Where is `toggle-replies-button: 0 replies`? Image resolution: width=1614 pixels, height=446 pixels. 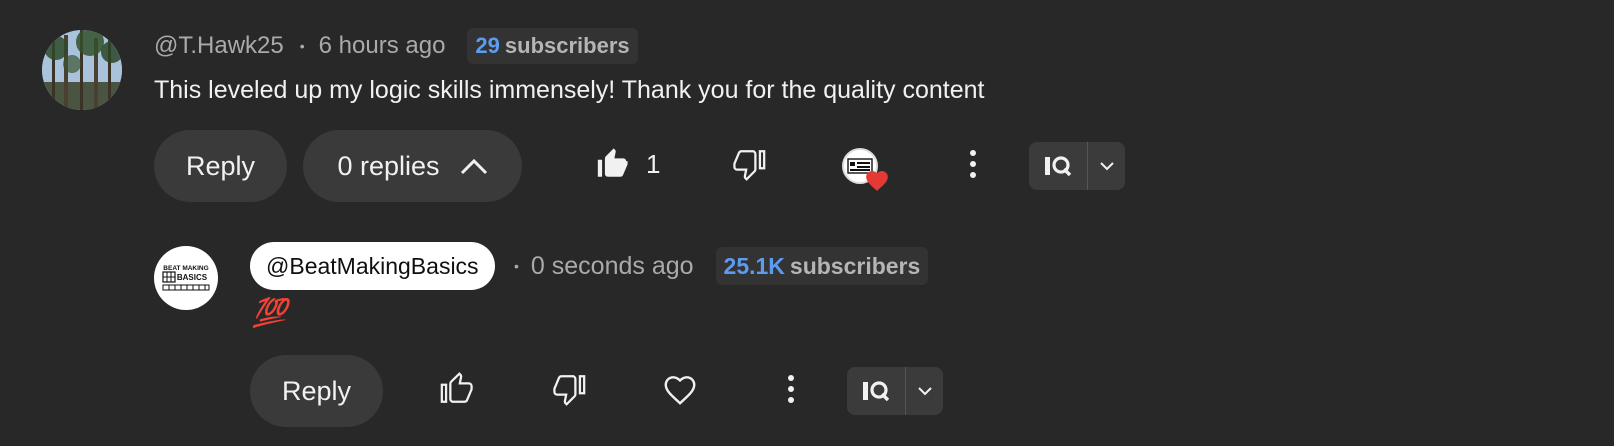 toggle-replies-button: 0 replies is located at coordinates (412, 166).